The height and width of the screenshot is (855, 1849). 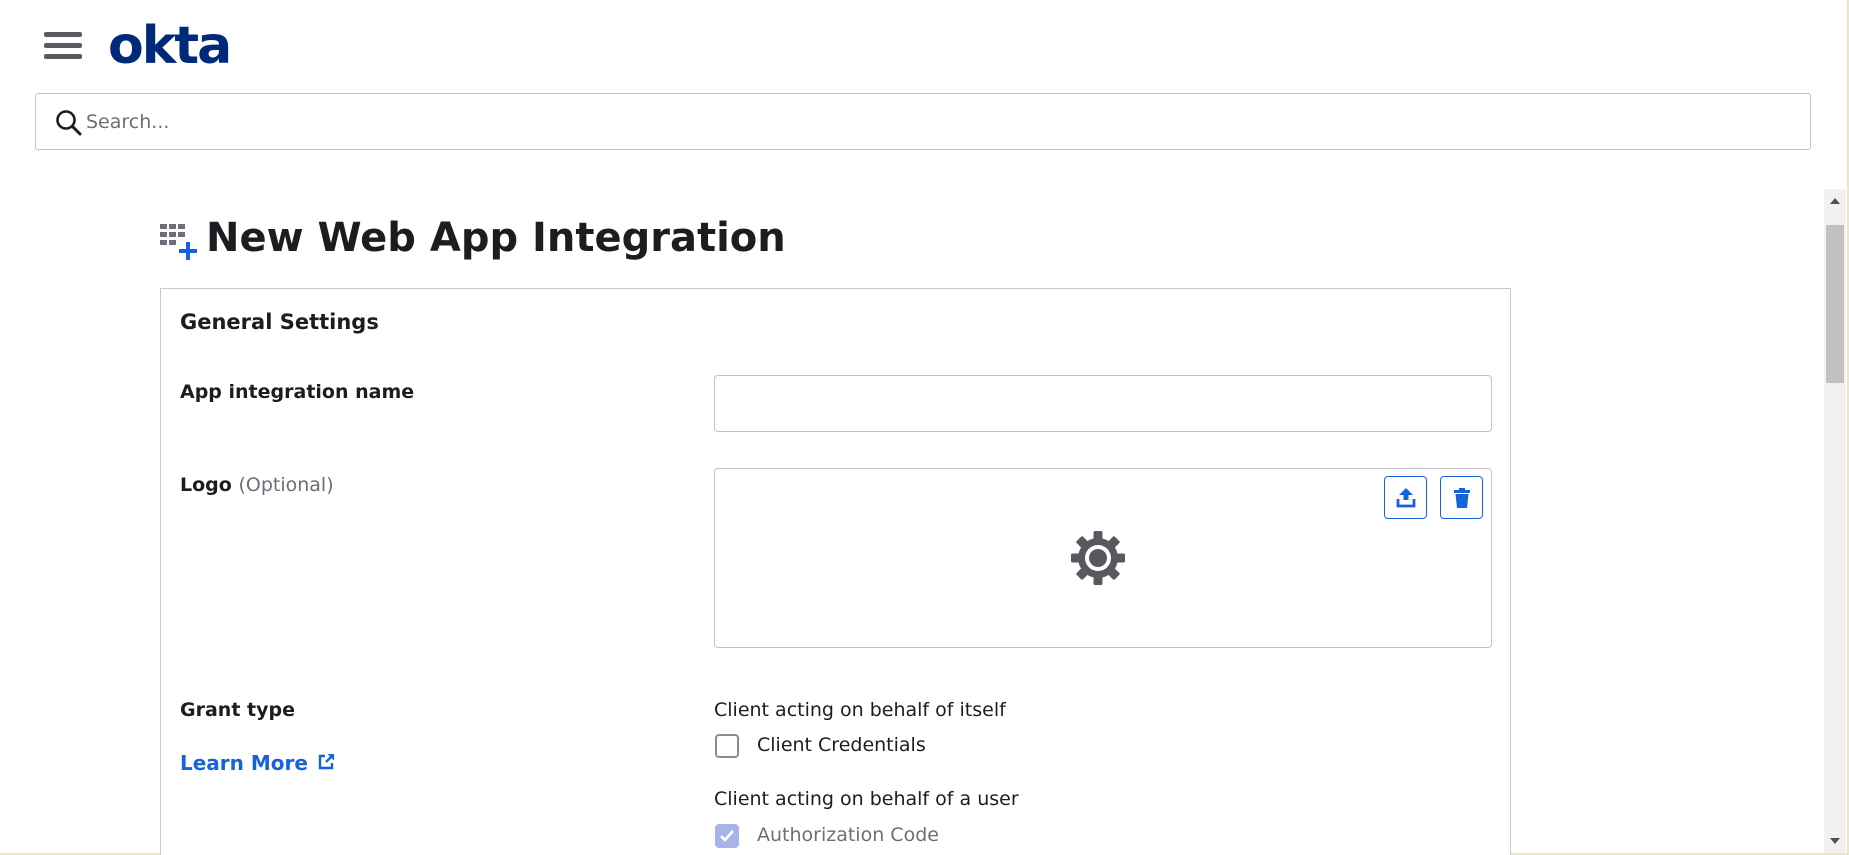 I want to click on grant-type-label: Grant type, so click(x=237, y=710).